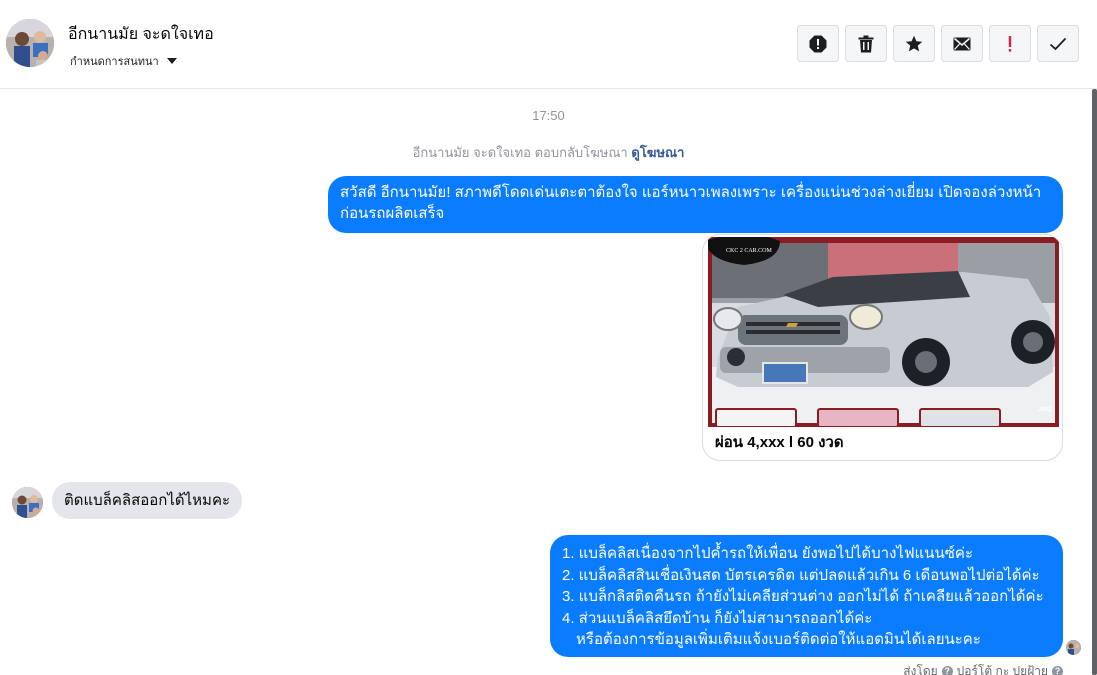  Describe the element at coordinates (1002, 669) in the screenshot. I see `sent-by-name: ปอร์โต้ กะ ปยุฝ้าย` at that location.